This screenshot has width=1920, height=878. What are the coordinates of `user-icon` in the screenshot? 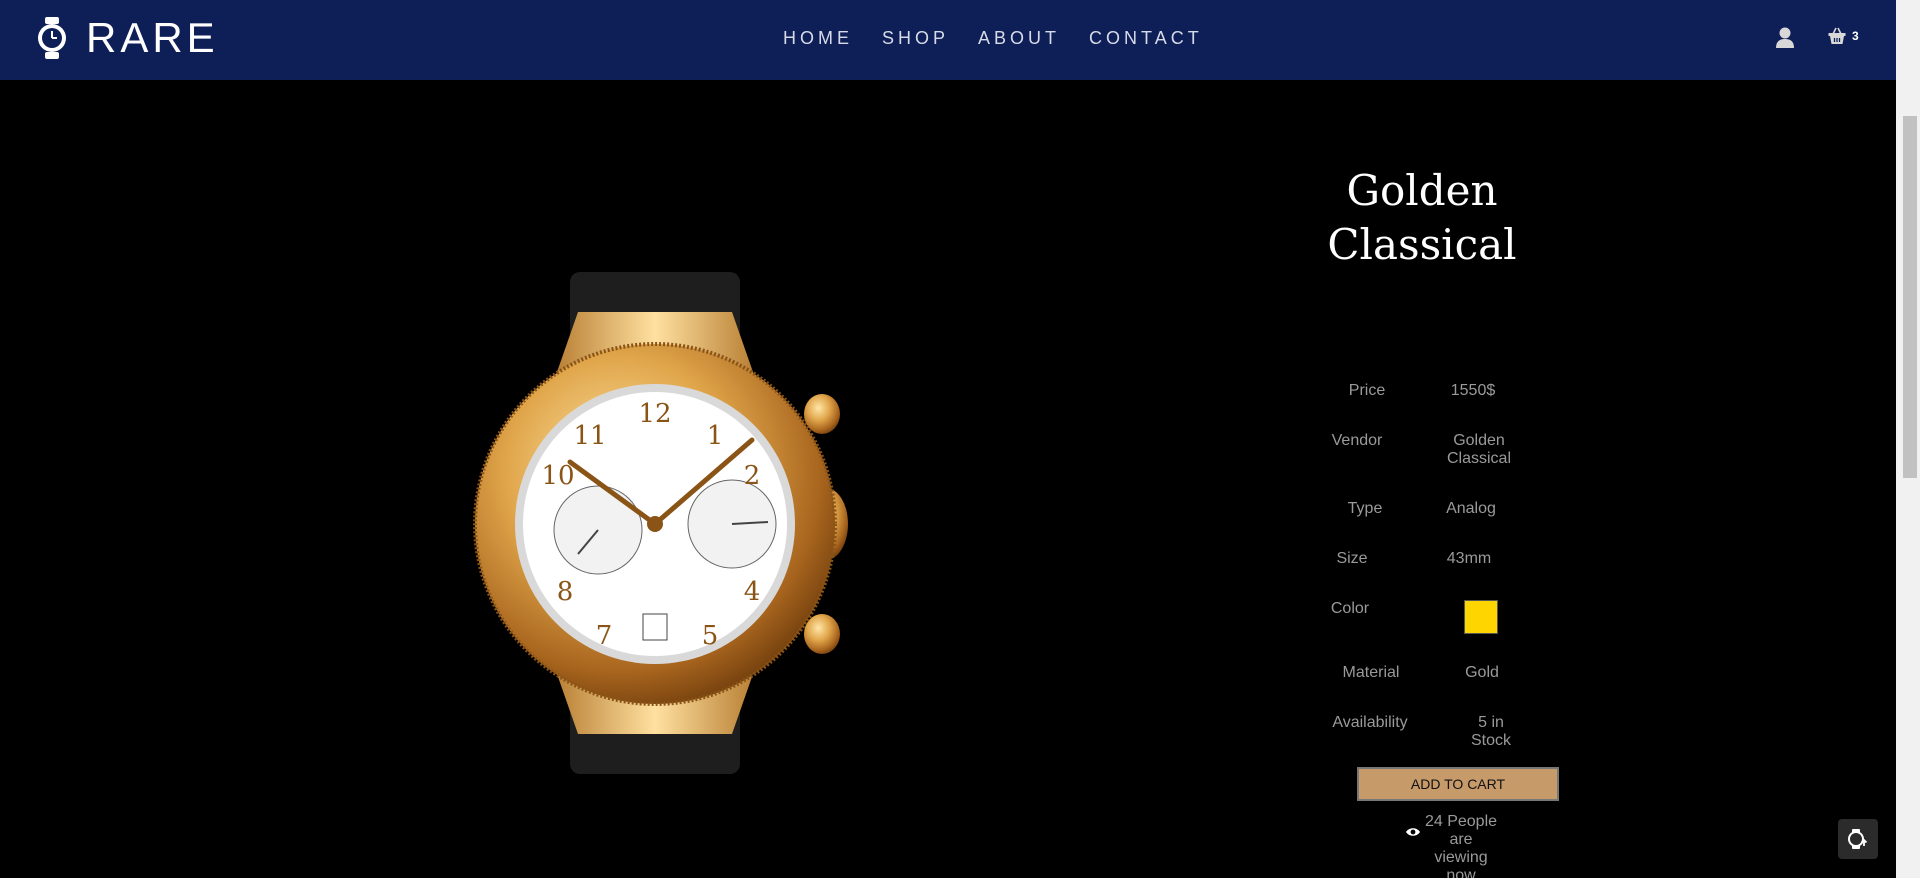 It's located at (1785, 38).